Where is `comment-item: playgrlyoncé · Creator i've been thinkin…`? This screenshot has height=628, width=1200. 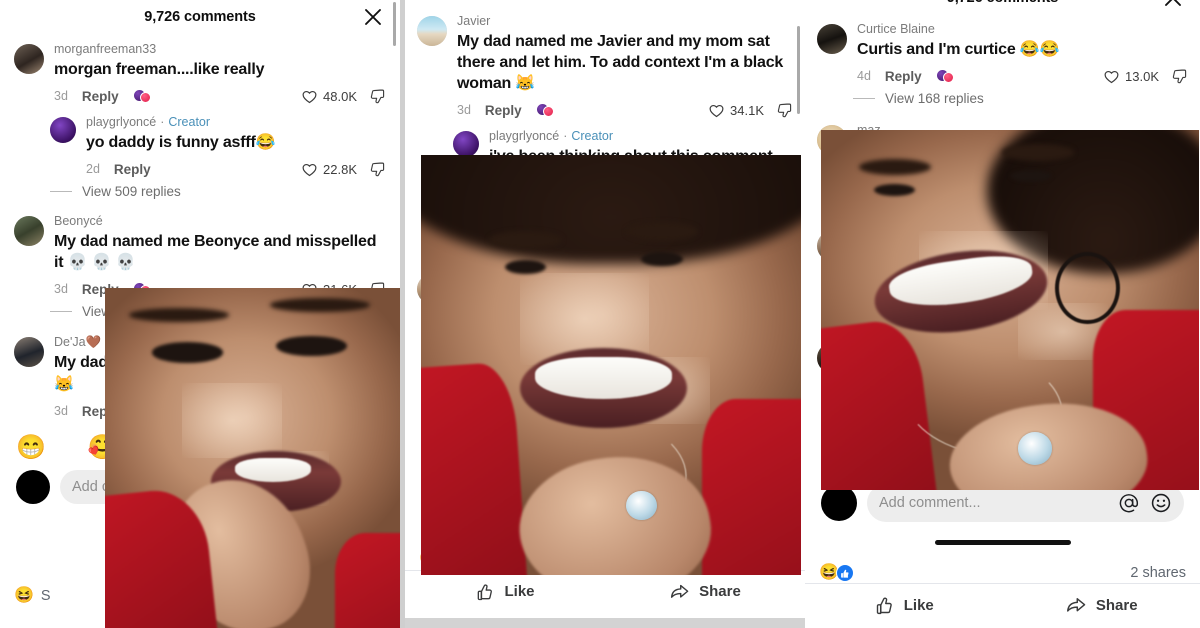
comment-item: playgrlyoncé · Creator i've been thinkin… is located at coordinates (605, 178).